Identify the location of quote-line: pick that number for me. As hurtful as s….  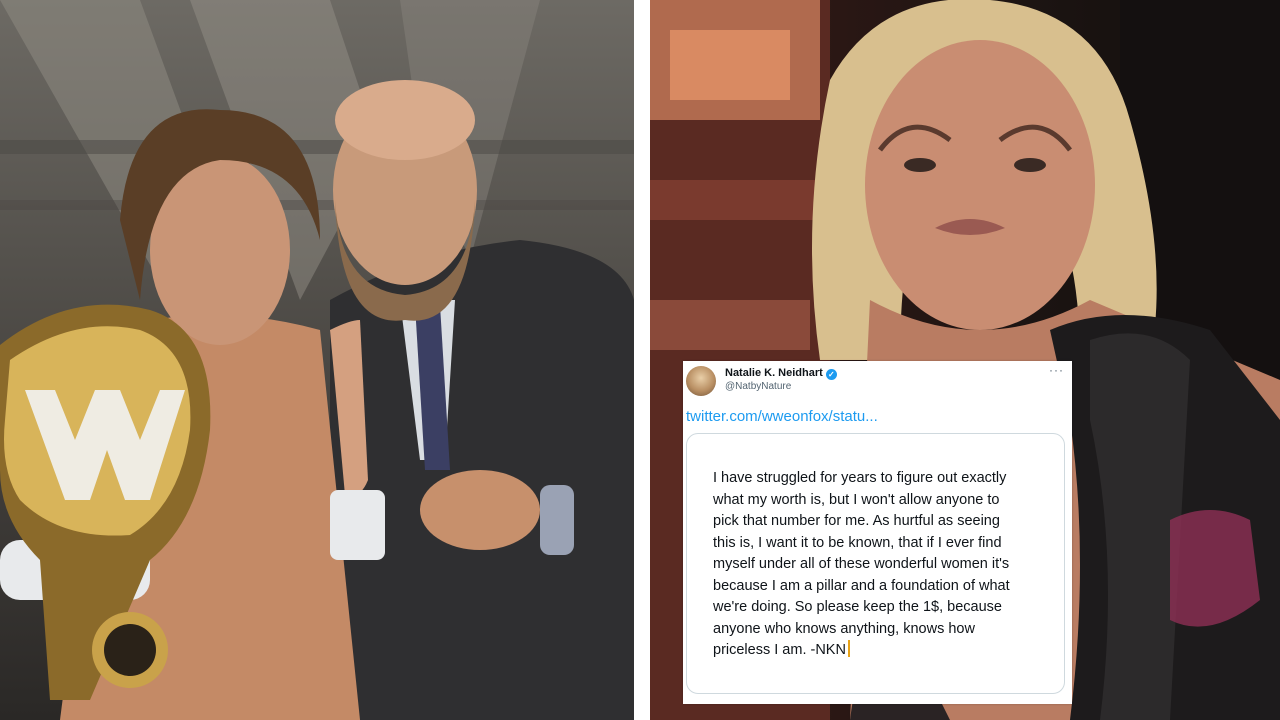
(856, 521).